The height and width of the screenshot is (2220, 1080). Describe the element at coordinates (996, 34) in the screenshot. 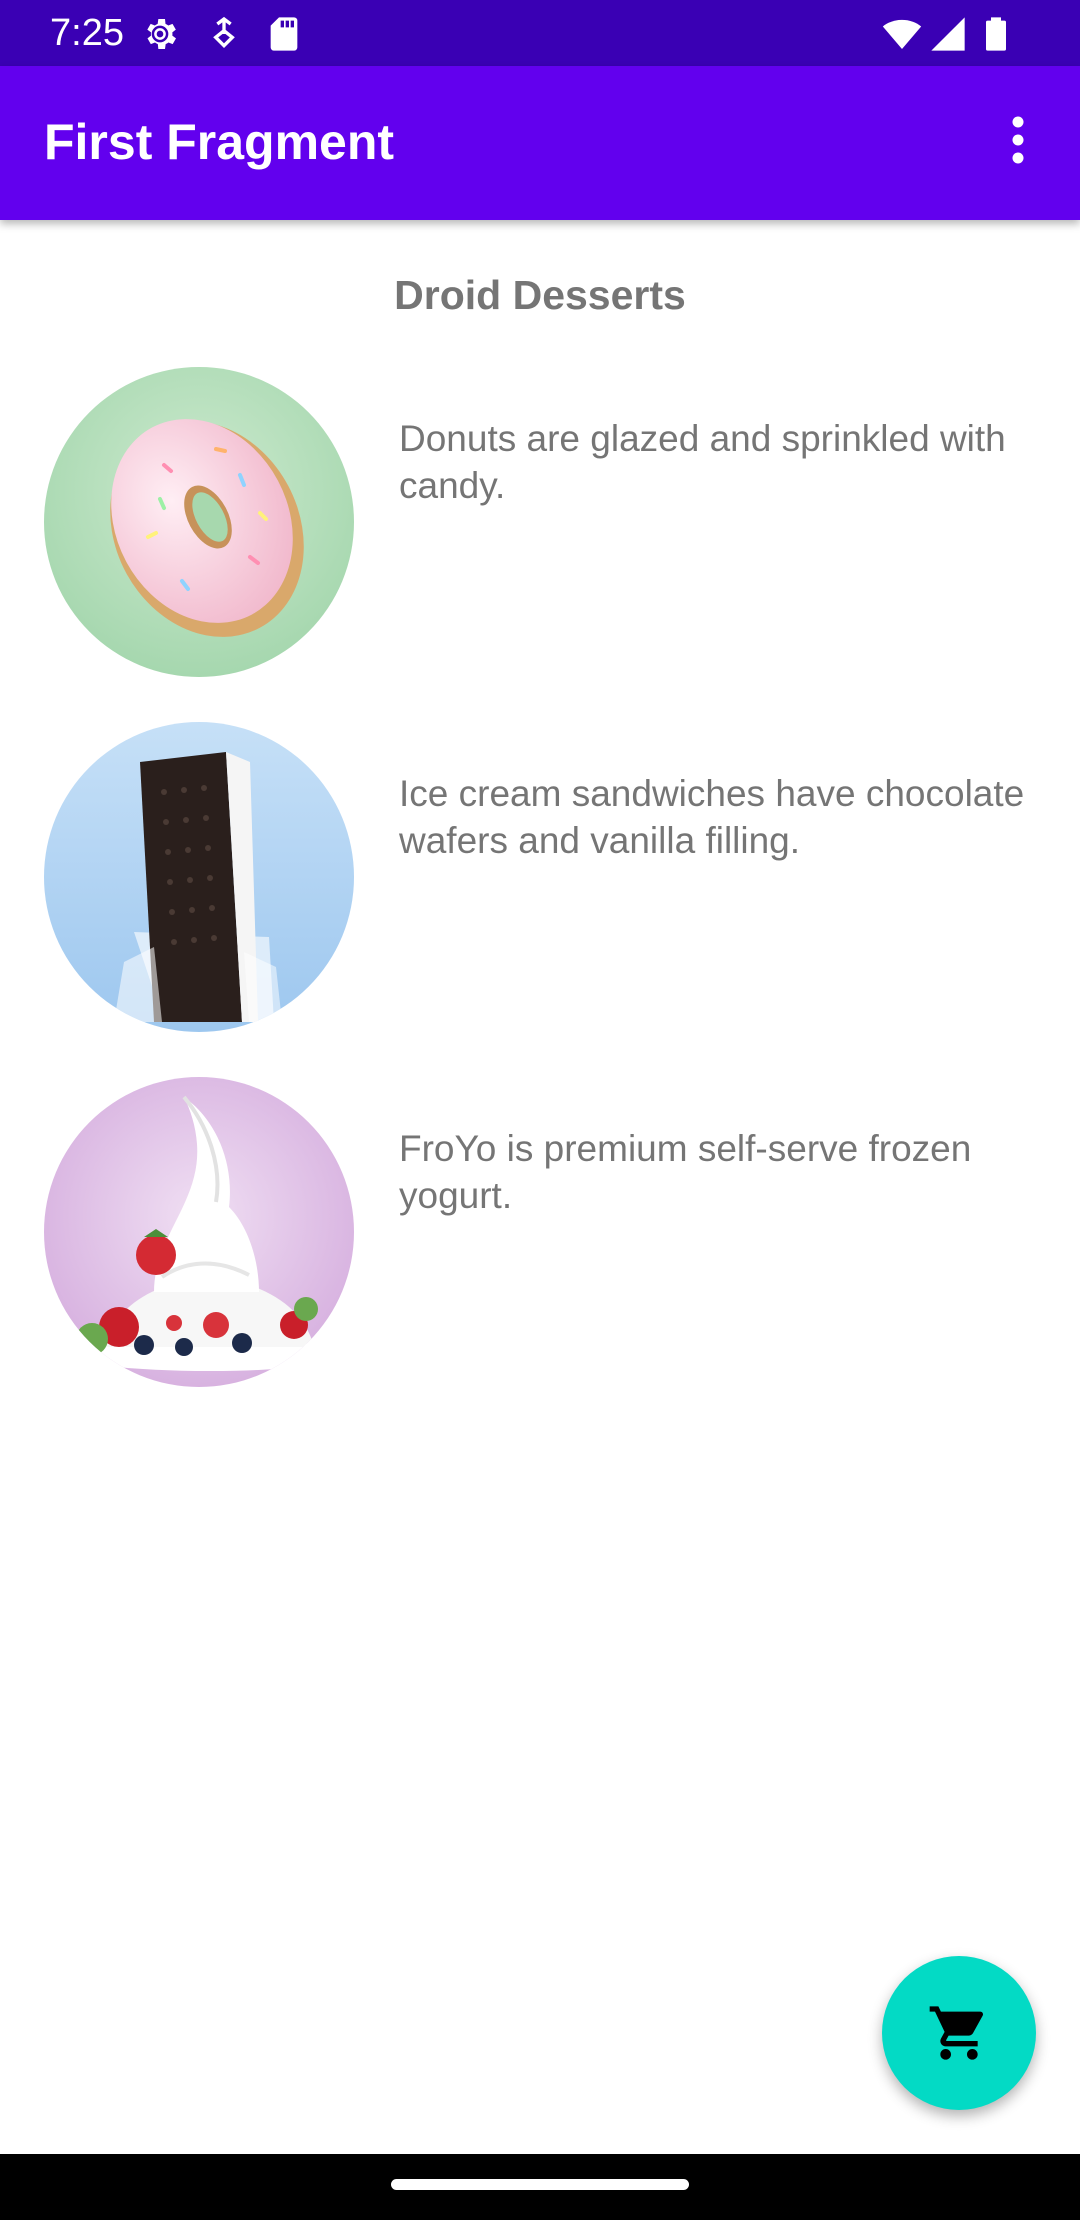

I see `battery-icon` at that location.